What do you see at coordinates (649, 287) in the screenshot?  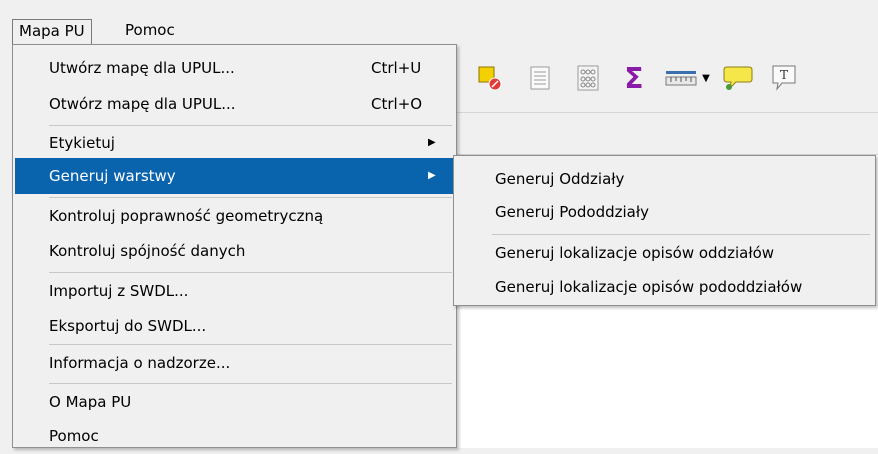 I see `menu-item-label: Generuj lokalizacje opisów pododdziałów` at bounding box center [649, 287].